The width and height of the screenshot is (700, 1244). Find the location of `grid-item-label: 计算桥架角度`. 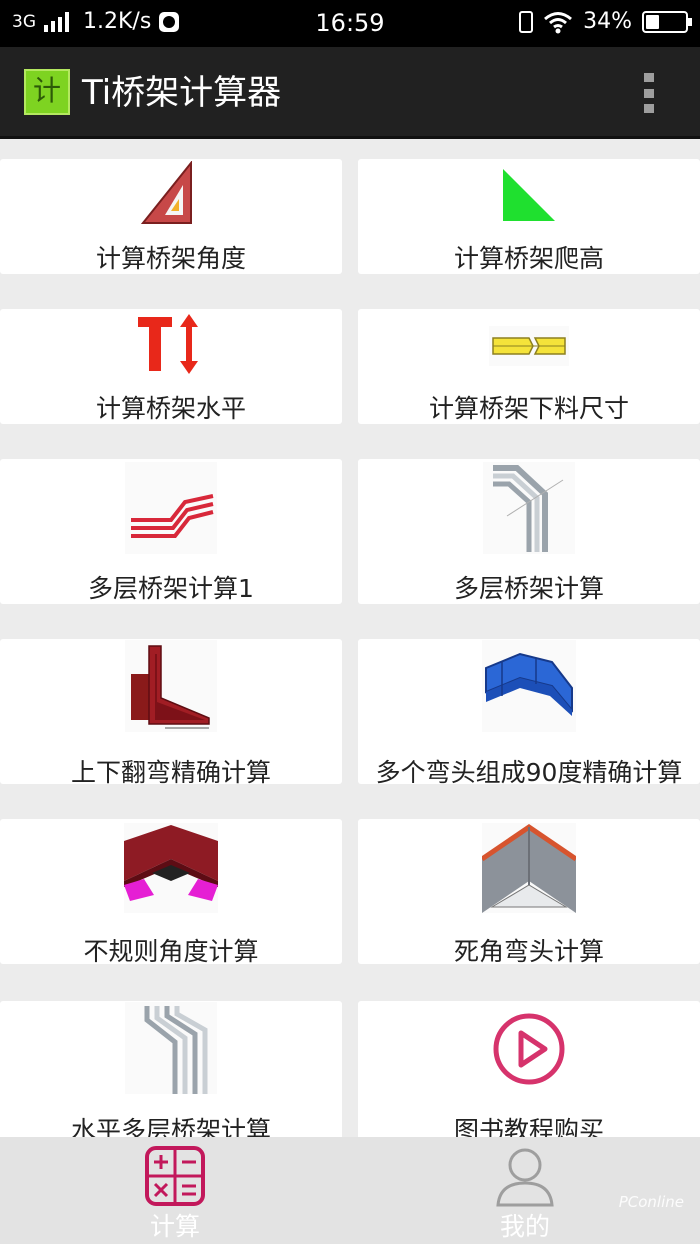

grid-item-label: 计算桥架角度 is located at coordinates (170, 258).